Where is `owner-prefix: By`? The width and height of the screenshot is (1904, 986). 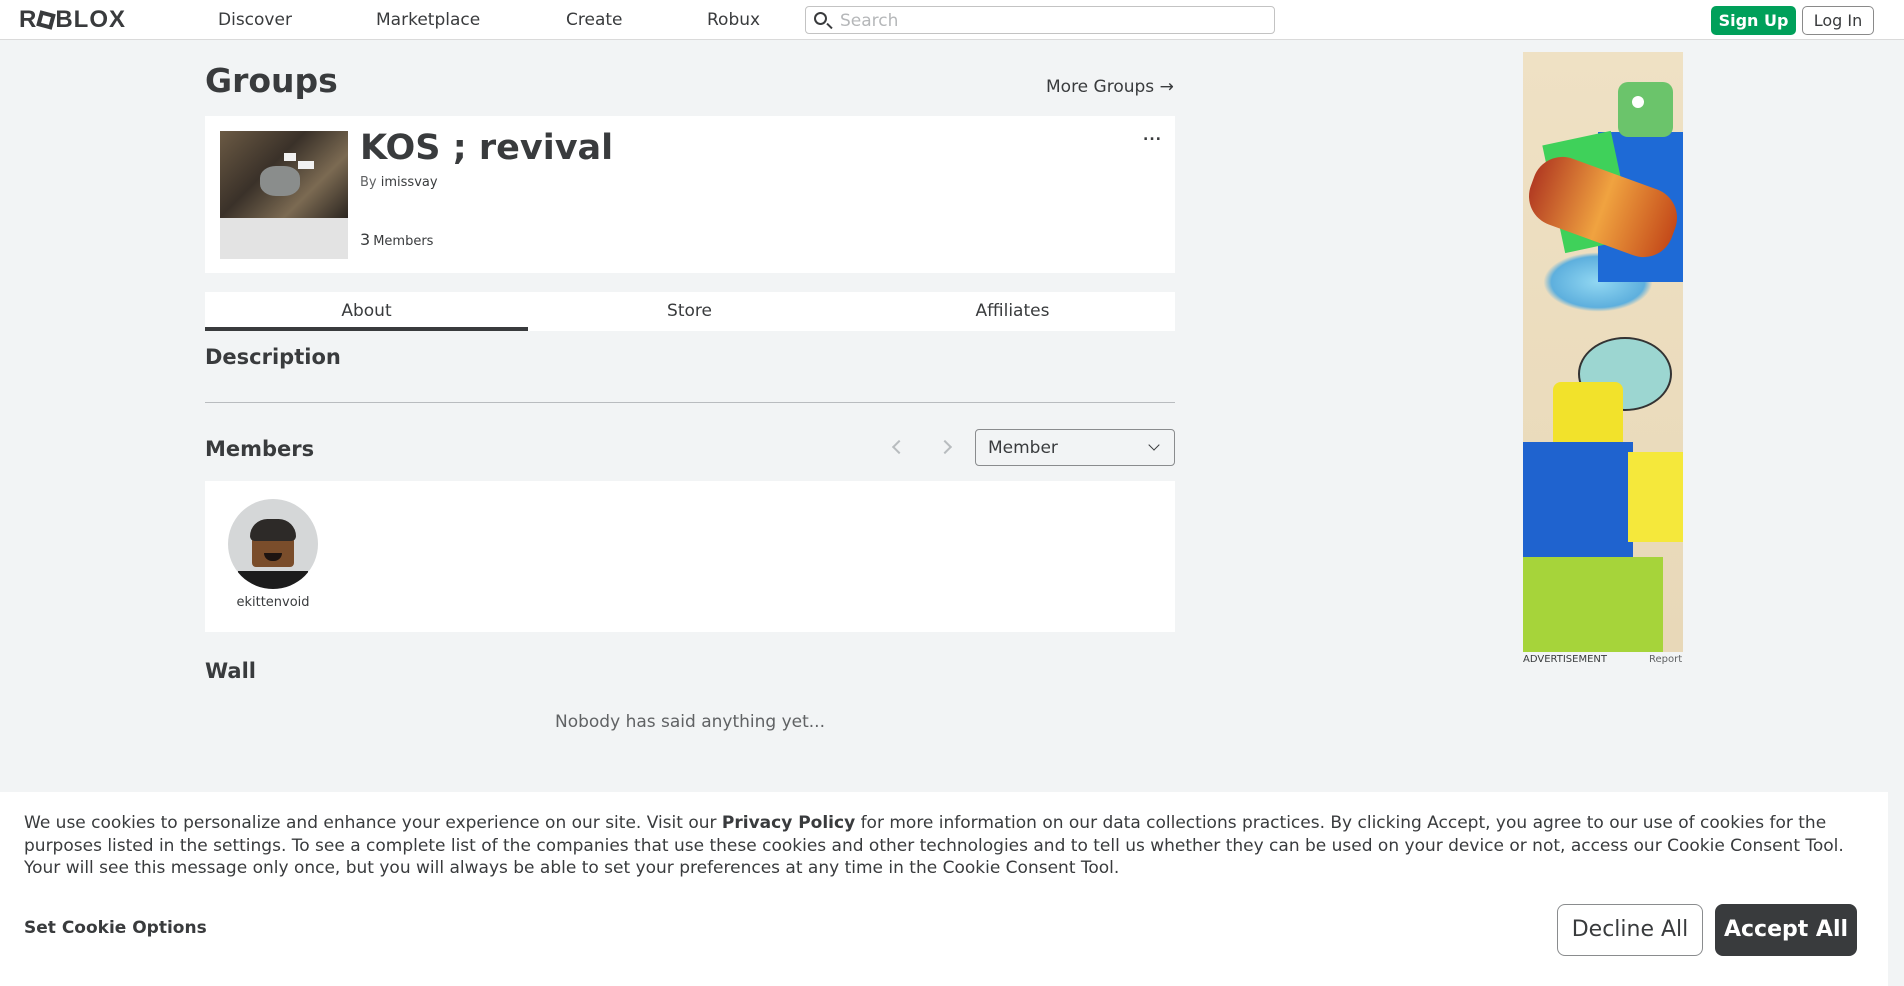
owner-prefix: By is located at coordinates (368, 182).